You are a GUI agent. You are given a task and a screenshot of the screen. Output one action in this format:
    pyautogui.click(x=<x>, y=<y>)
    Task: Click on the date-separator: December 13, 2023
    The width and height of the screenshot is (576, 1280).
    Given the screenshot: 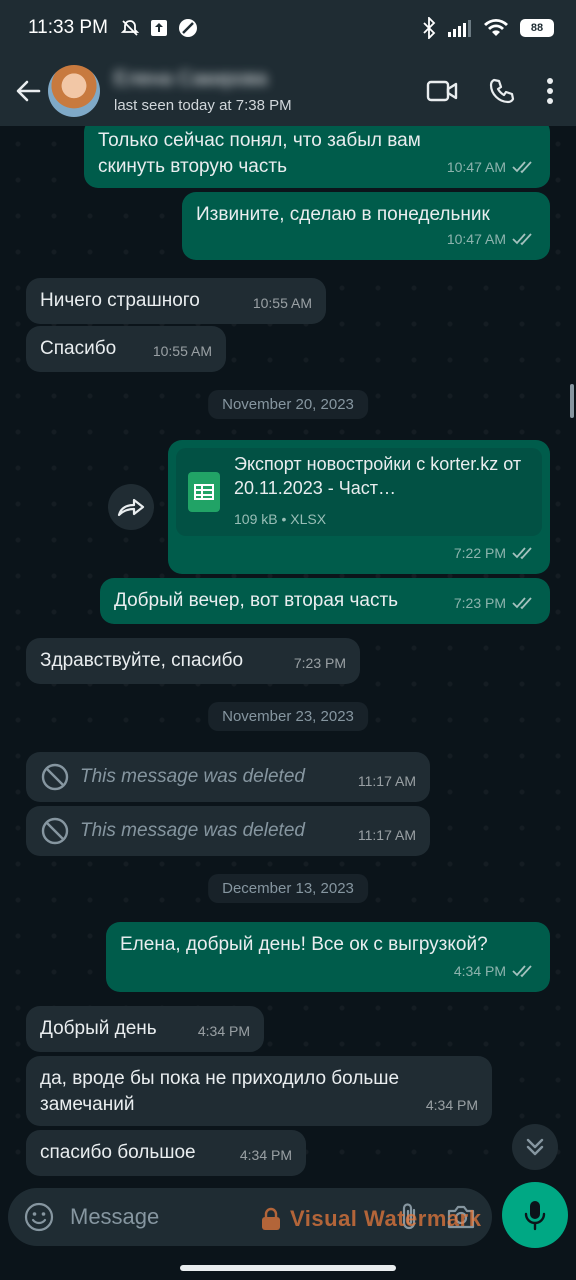 What is the action you would take?
    pyautogui.click(x=288, y=888)
    